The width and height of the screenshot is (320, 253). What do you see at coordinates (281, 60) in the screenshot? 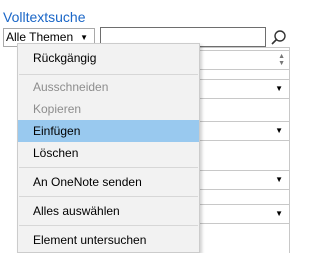
I see `scroll-arrows-icon: ▲ ▼` at bounding box center [281, 60].